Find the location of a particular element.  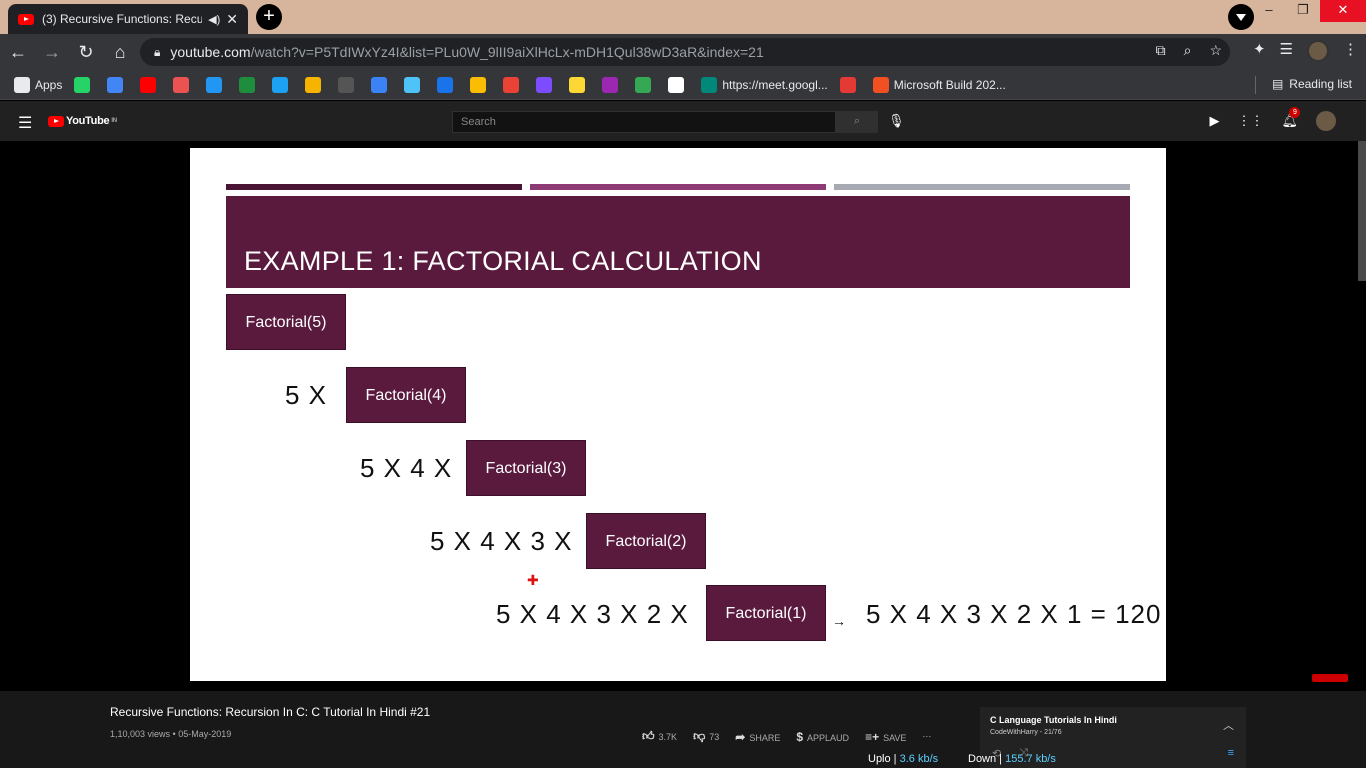

lock-icon: 🔒︎ is located at coordinates (157, 52).